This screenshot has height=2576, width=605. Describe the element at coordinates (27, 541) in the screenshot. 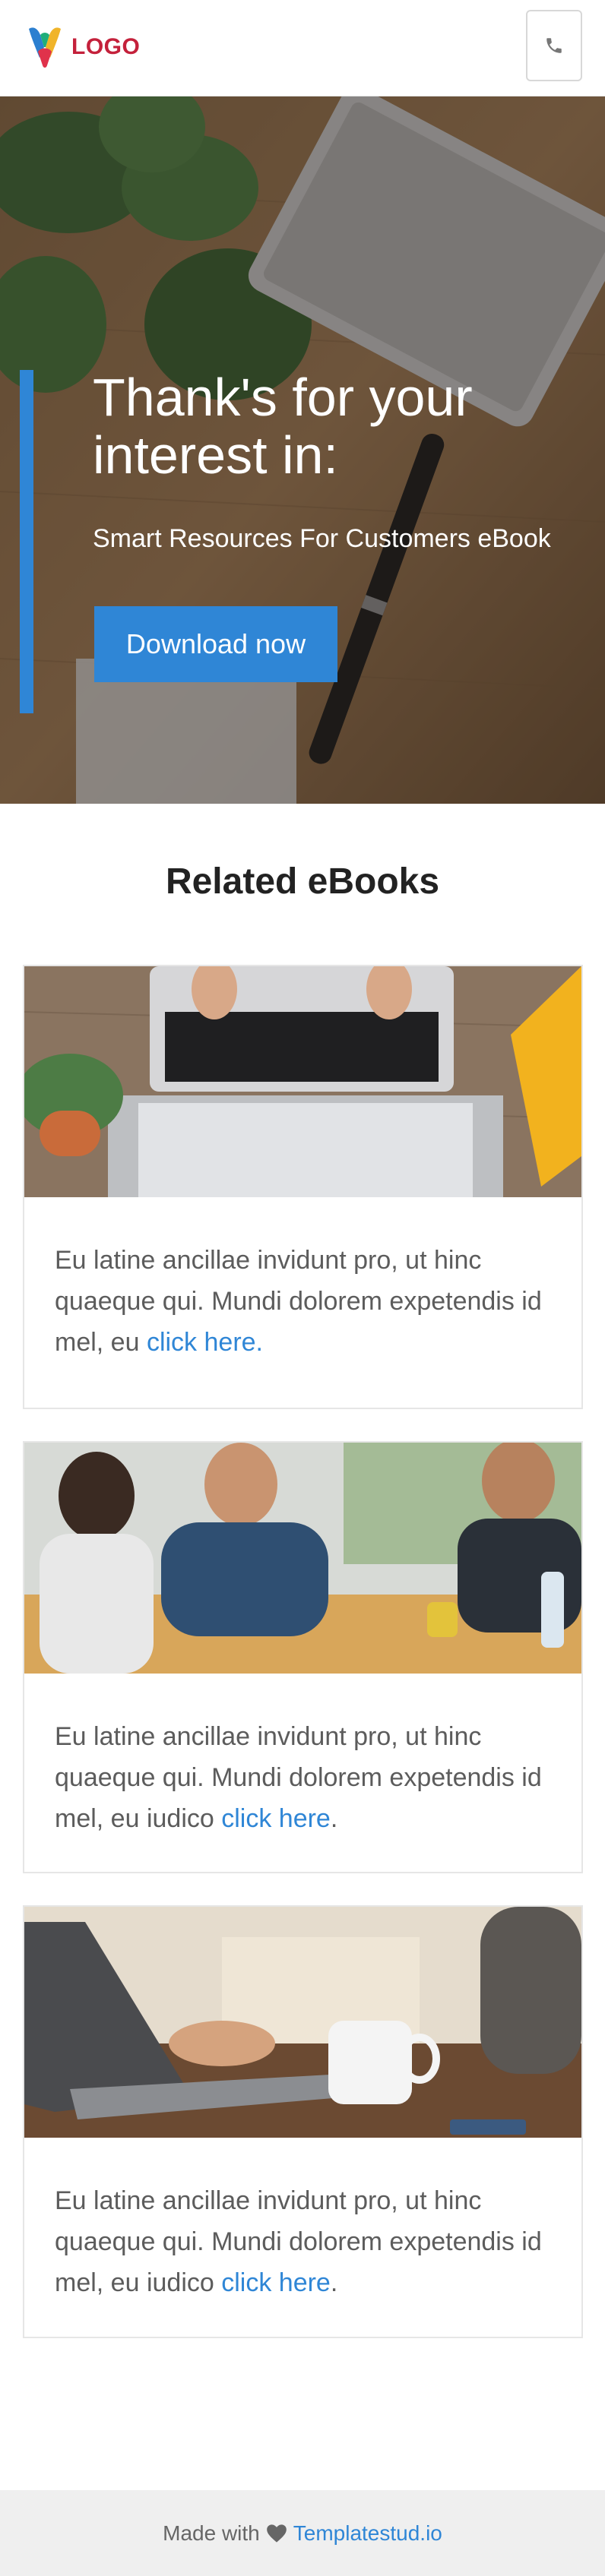

I see `hero-accent-bar` at that location.